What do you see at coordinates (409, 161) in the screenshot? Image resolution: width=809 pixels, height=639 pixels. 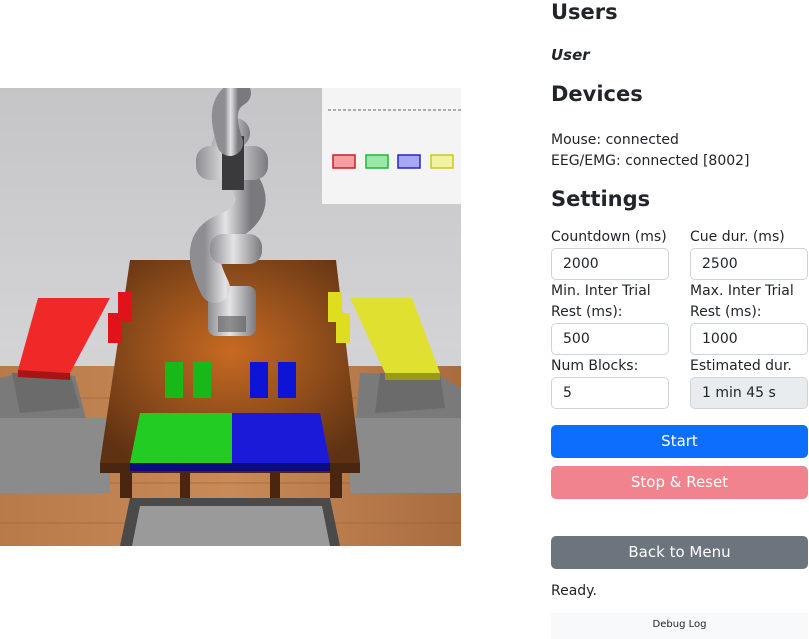 I see `cue-marker-blue` at bounding box center [409, 161].